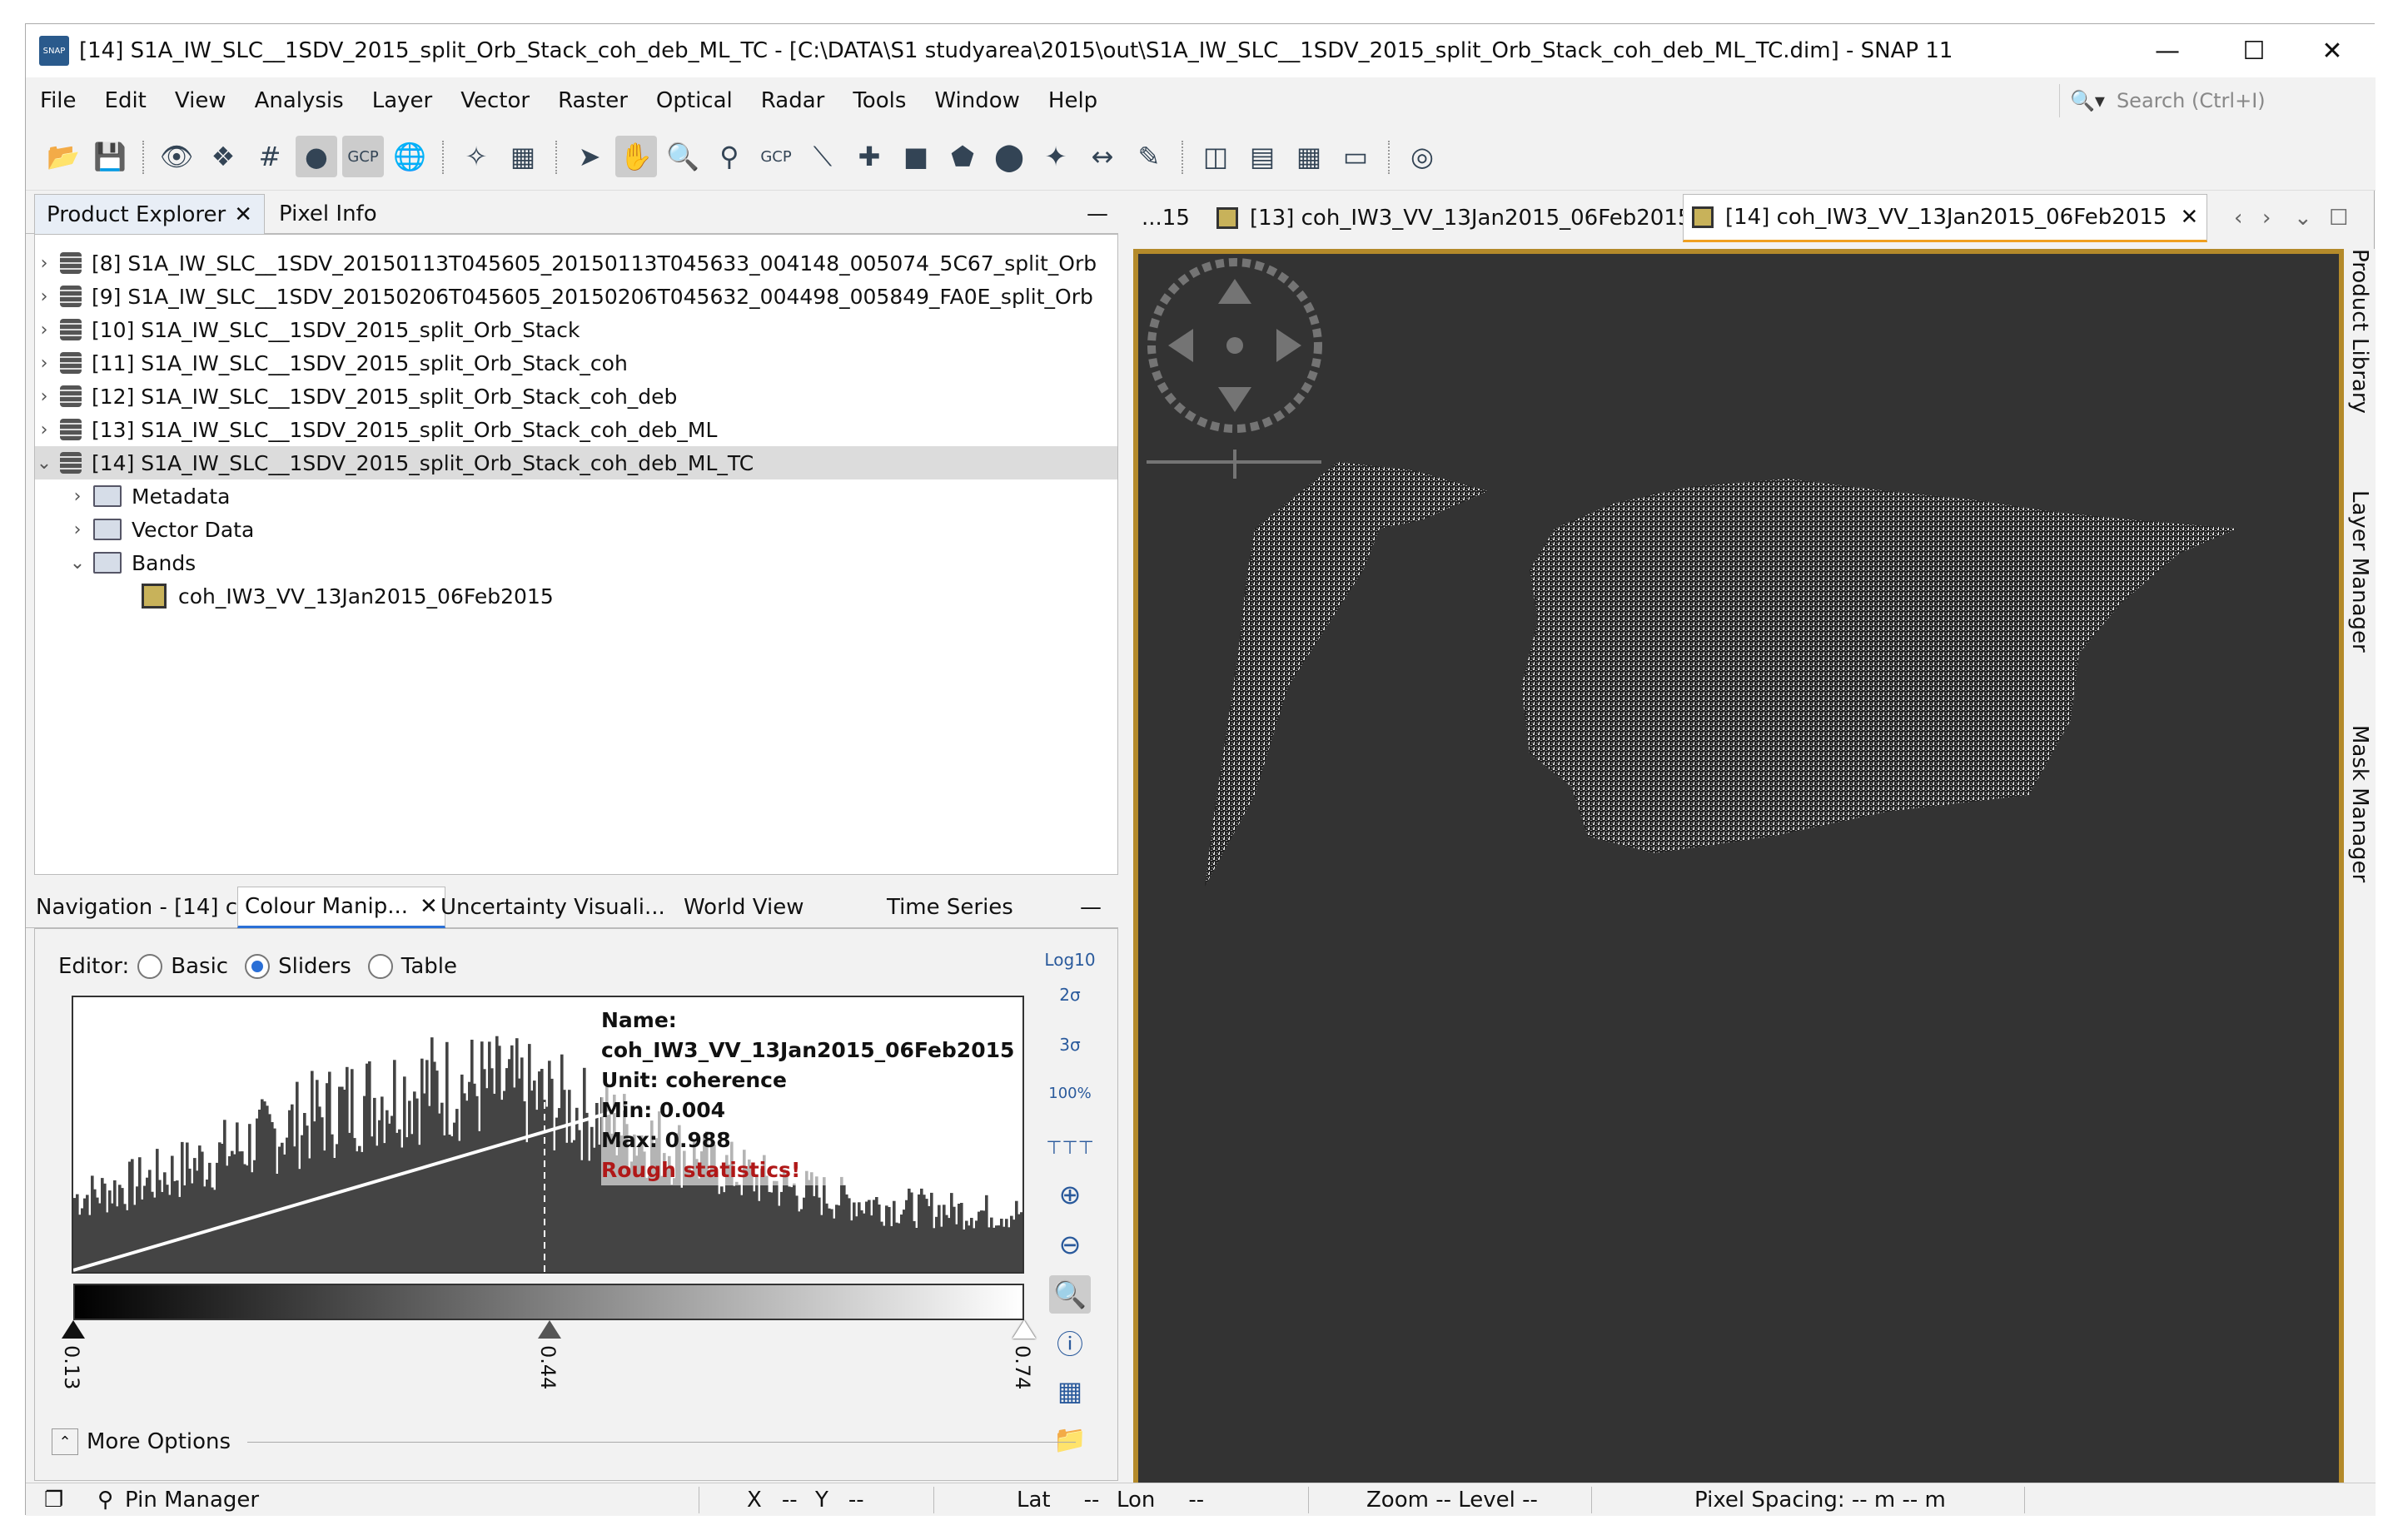 The height and width of the screenshot is (1540, 2398). I want to click on menu-radar: Radar, so click(793, 100).